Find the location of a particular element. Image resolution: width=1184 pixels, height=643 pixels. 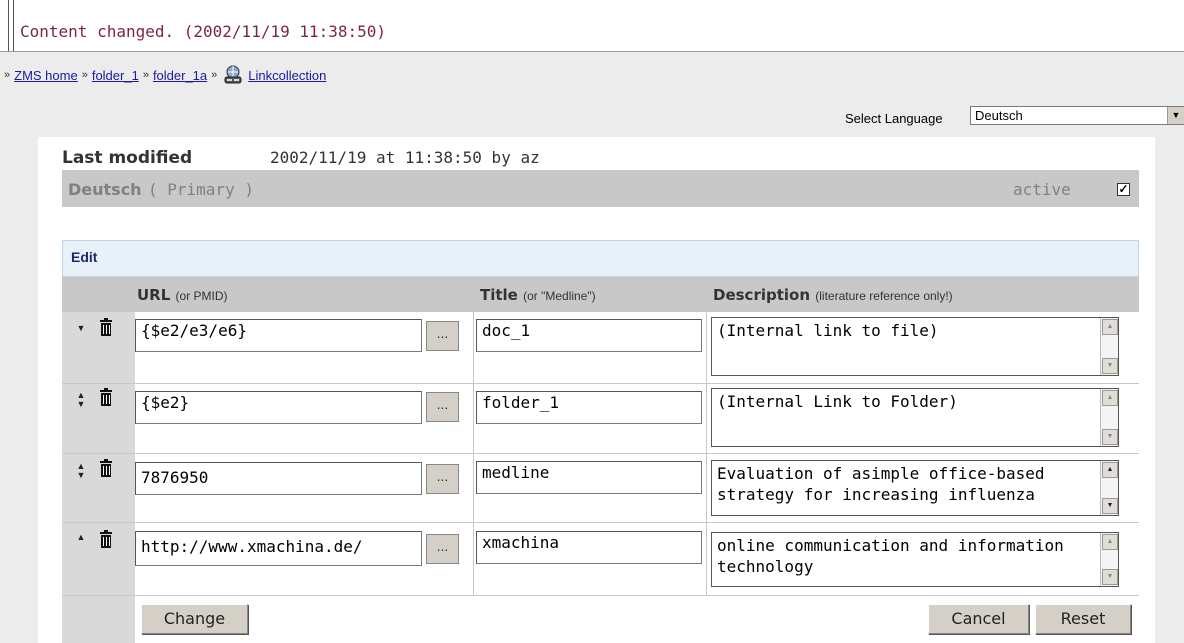

url-input: {$e2} is located at coordinates (278, 407).